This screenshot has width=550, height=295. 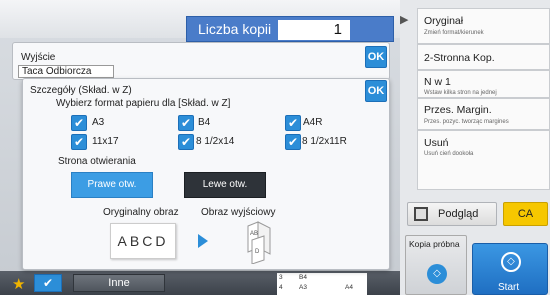 What do you see at coordinates (458, 214) in the screenshot?
I see `preview-label: Podgląd` at bounding box center [458, 214].